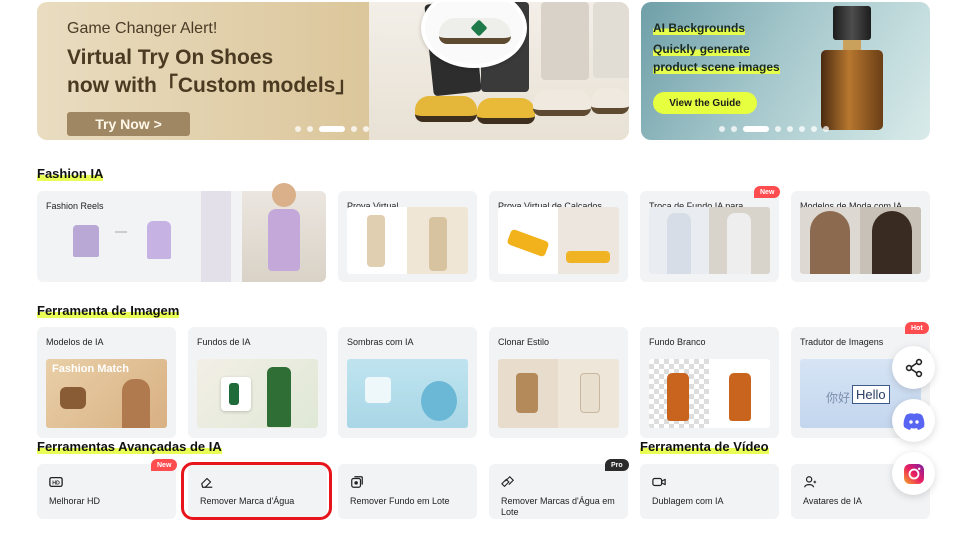 The image size is (960, 536). Describe the element at coordinates (170, 57) in the screenshot. I see `banner-title-line1: Virtual Try On Shoes` at that location.